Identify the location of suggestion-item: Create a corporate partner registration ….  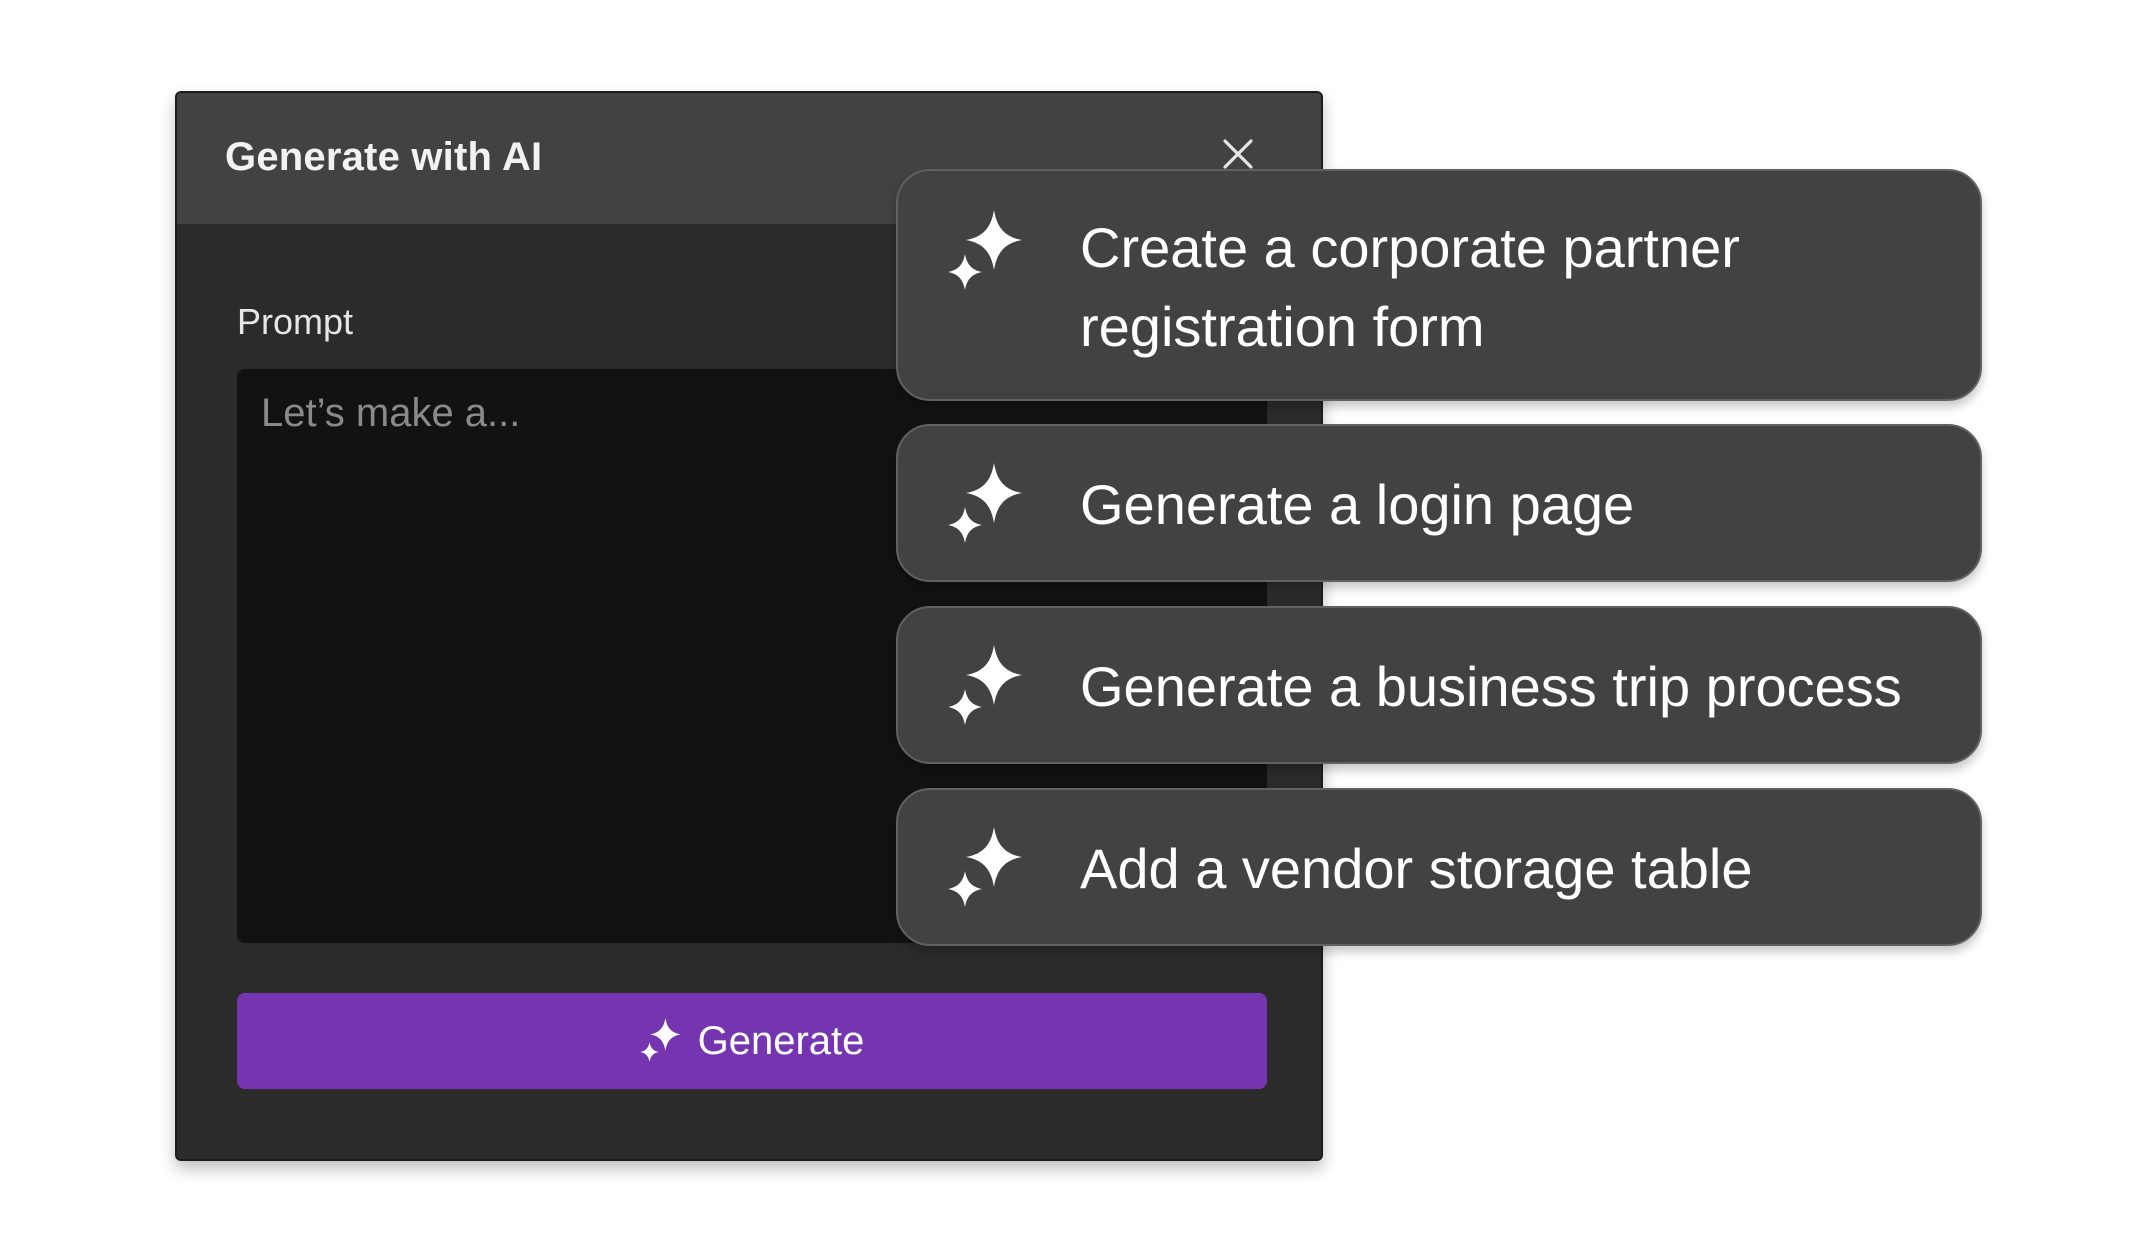
(1439, 285).